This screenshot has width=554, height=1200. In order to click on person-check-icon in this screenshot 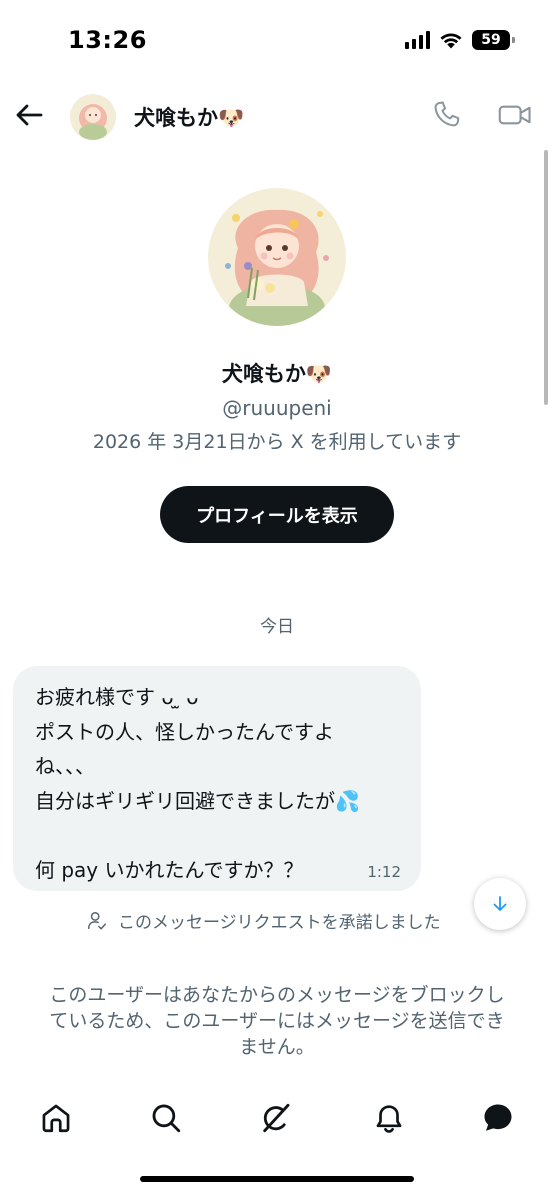, I will do `click(97, 920)`.